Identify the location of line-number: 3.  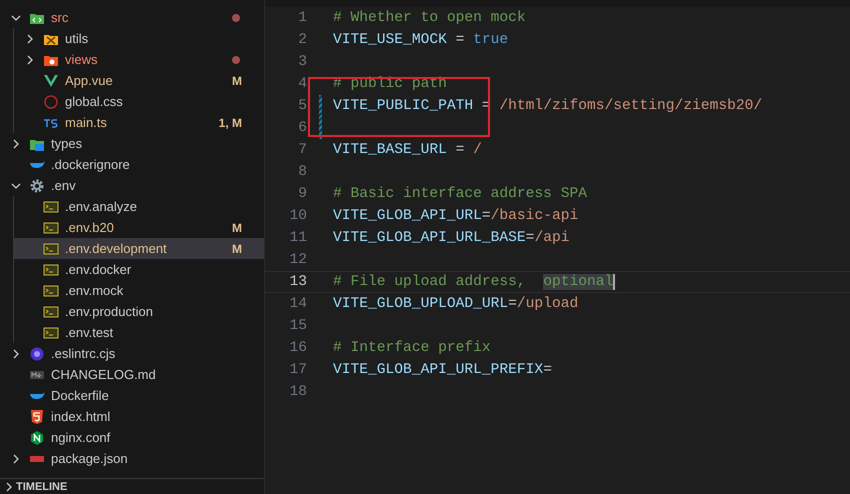
(302, 62).